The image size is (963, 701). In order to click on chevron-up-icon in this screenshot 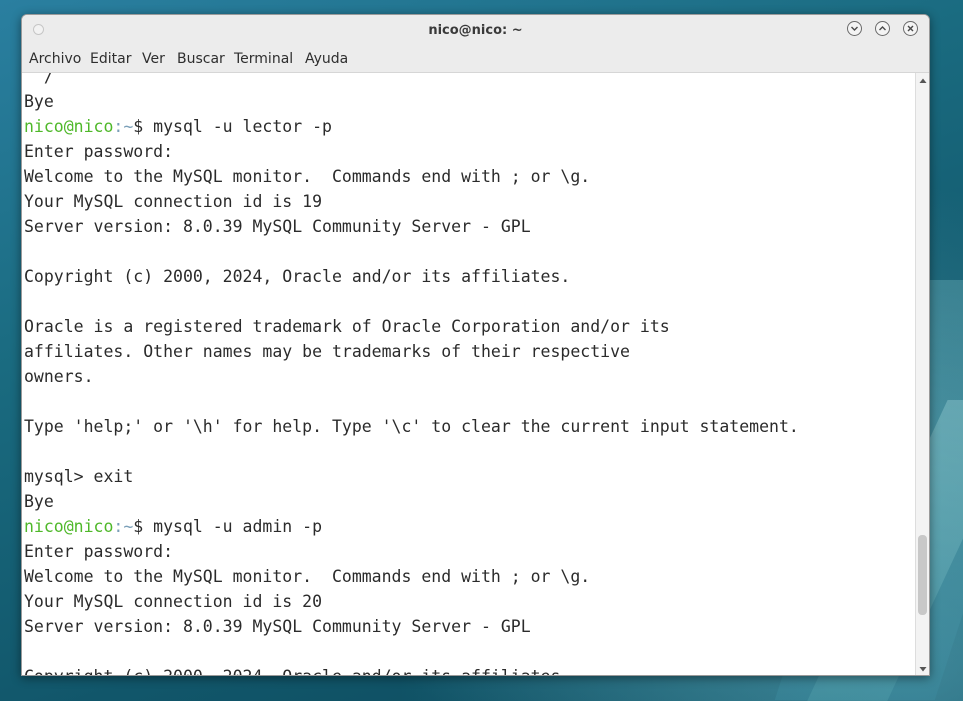, I will do `click(882, 28)`.